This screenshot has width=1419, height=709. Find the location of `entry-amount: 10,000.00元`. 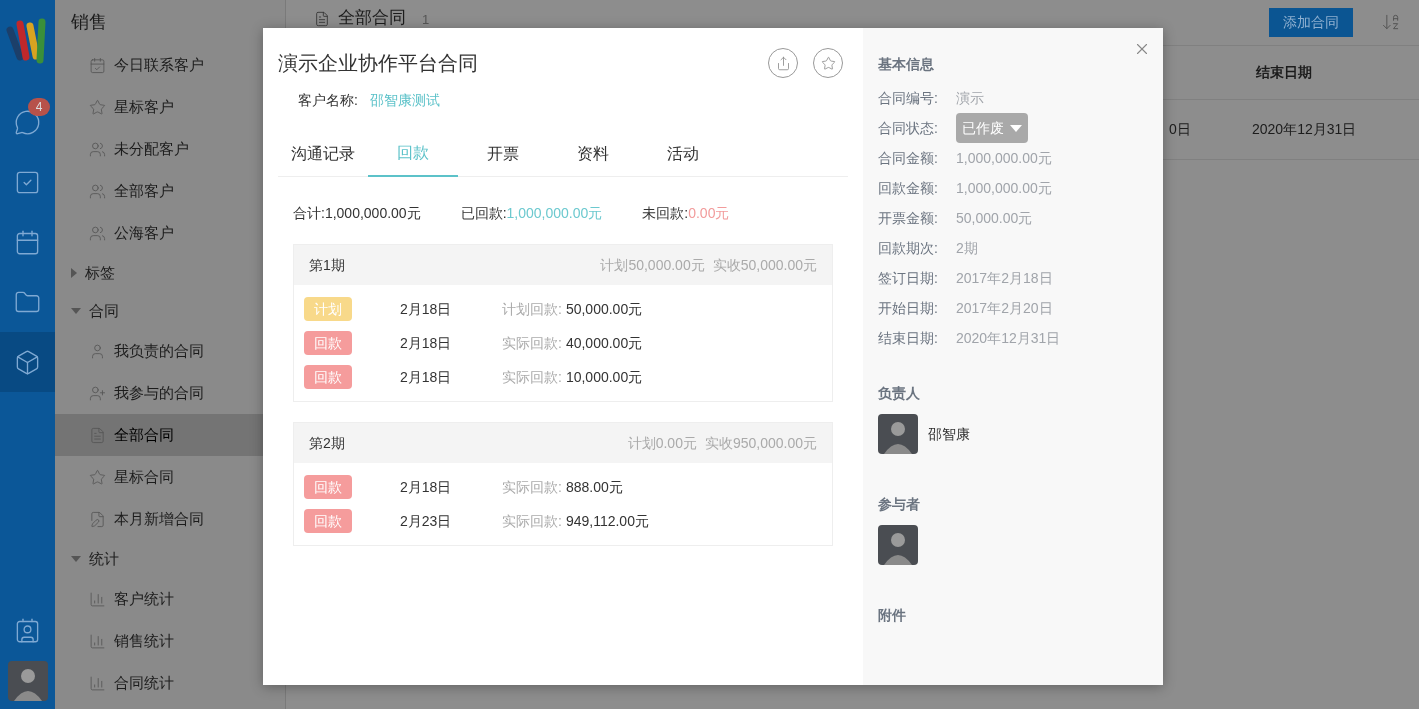

entry-amount: 10,000.00元 is located at coordinates (604, 377).